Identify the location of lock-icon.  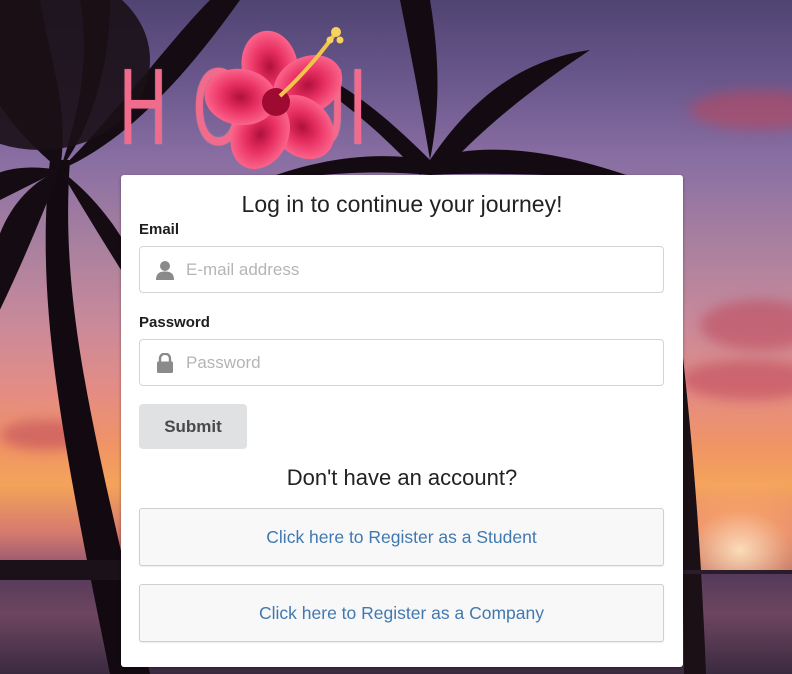
(165, 363).